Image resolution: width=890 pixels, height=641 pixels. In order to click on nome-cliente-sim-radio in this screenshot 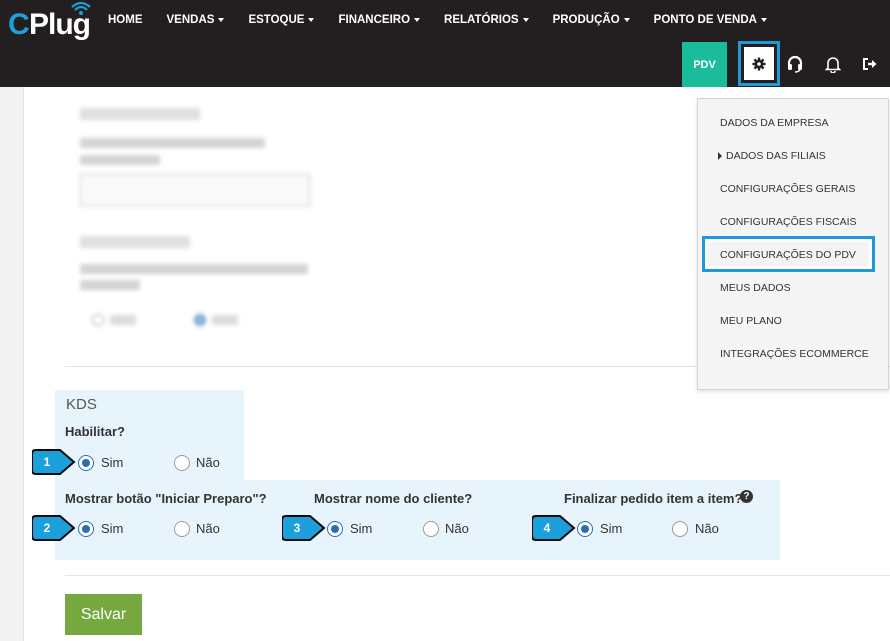, I will do `click(335, 529)`.